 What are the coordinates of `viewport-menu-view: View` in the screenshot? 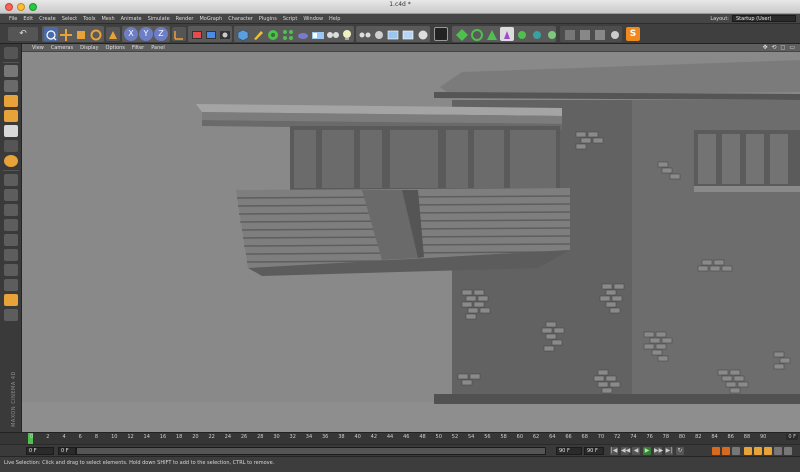 It's located at (38, 48).